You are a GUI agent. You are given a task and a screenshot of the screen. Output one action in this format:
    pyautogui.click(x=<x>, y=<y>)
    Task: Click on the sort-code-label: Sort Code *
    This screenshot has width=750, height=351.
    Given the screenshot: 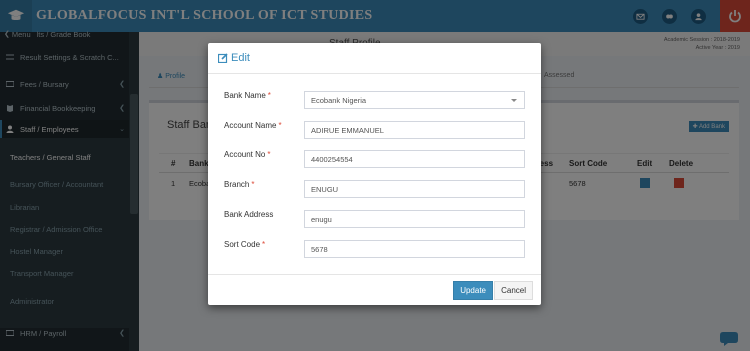 What is the action you would take?
    pyautogui.click(x=245, y=244)
    